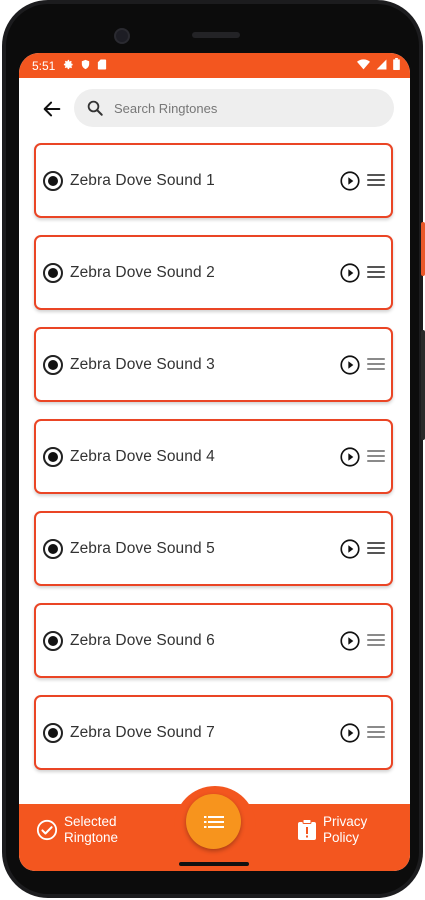  I want to click on shield-icon, so click(85, 66).